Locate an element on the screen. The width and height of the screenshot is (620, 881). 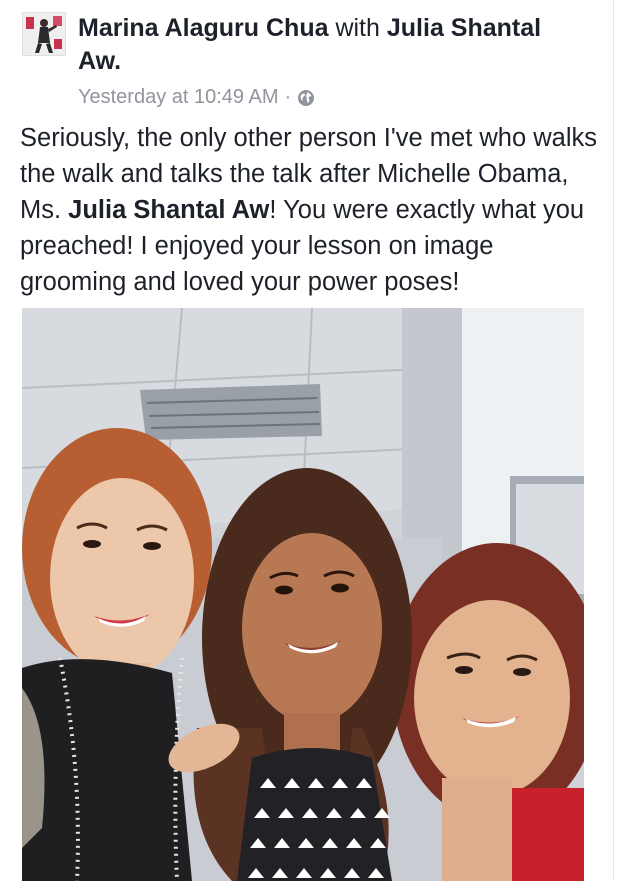
mention-link: Julia Shantal Aw is located at coordinates (168, 210).